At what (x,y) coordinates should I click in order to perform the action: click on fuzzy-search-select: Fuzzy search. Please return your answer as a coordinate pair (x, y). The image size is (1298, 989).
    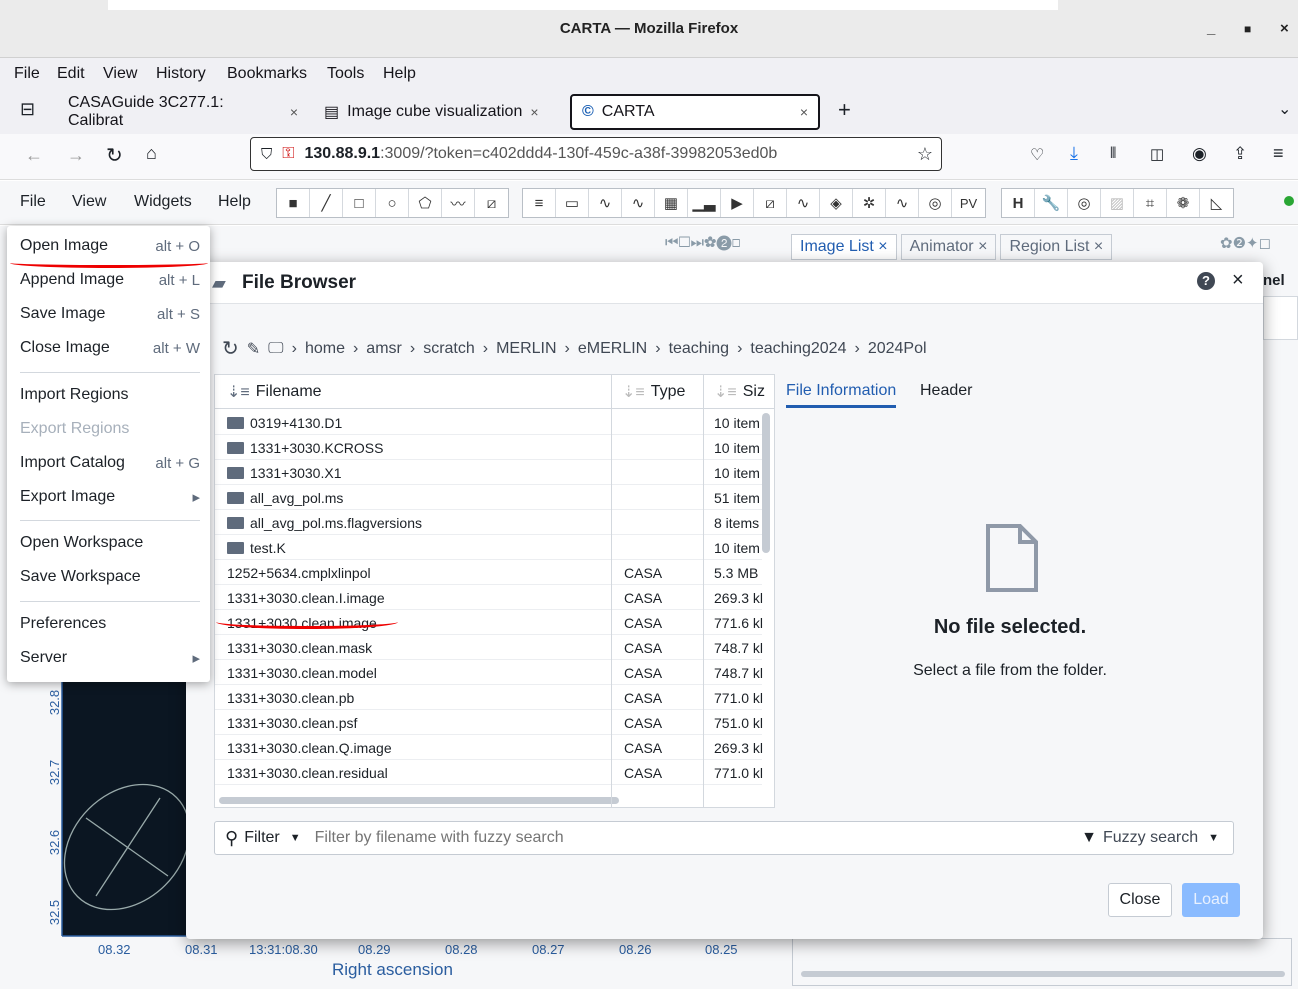
    Looking at the image, I should click on (1150, 838).